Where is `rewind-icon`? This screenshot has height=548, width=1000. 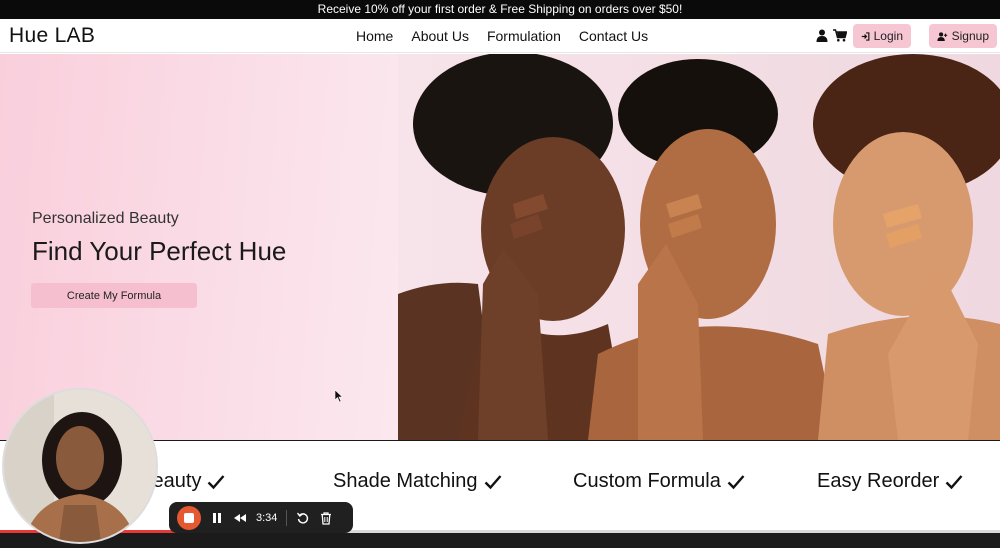 rewind-icon is located at coordinates (240, 518).